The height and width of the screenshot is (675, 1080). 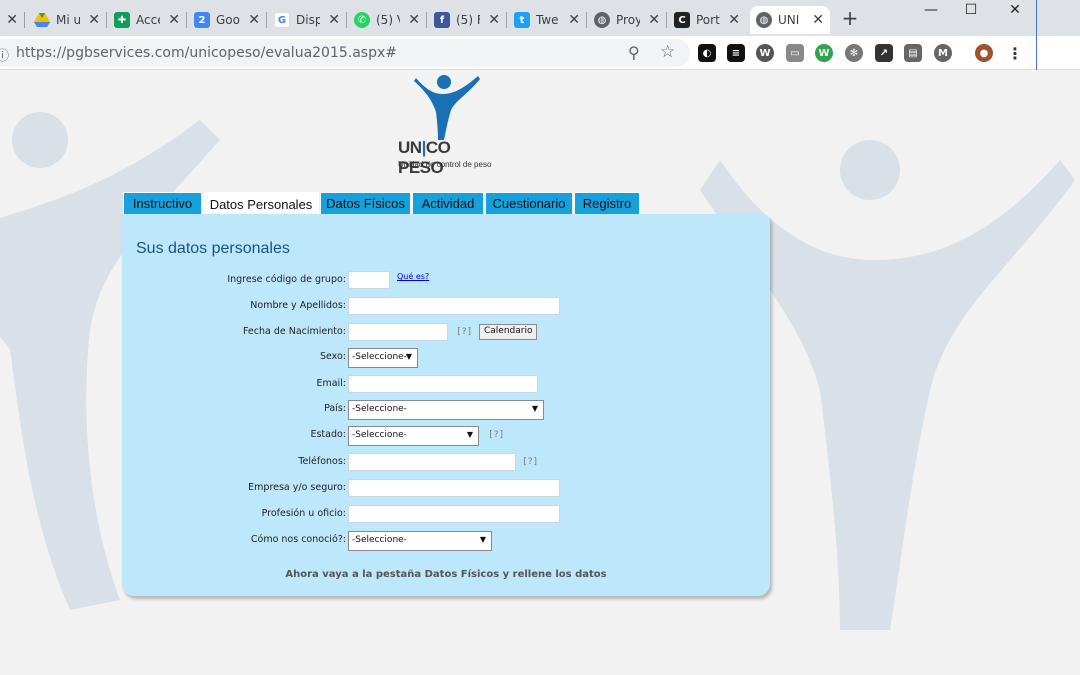 I want to click on browser-tab-title: Mi u, so click(x=68, y=20).